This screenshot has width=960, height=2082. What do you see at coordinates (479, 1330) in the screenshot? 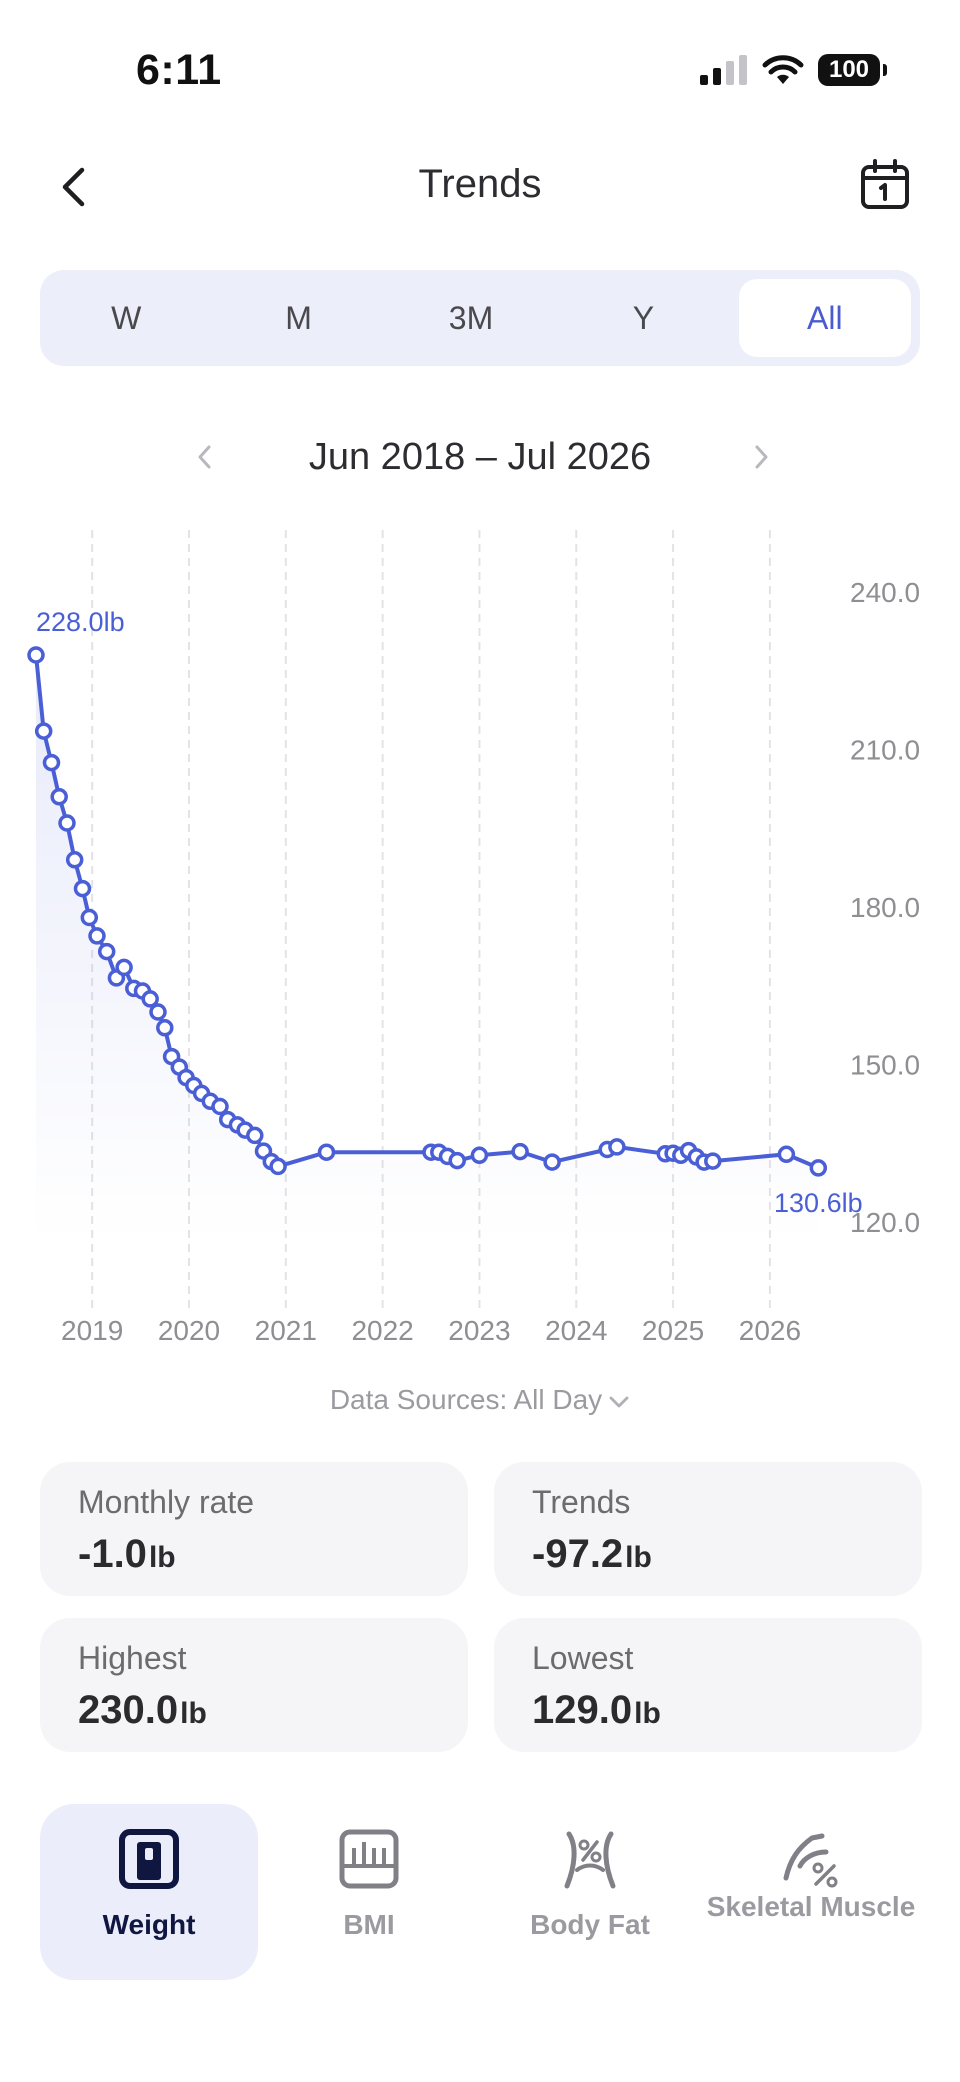
I see `x-tick-label: 2023` at bounding box center [479, 1330].